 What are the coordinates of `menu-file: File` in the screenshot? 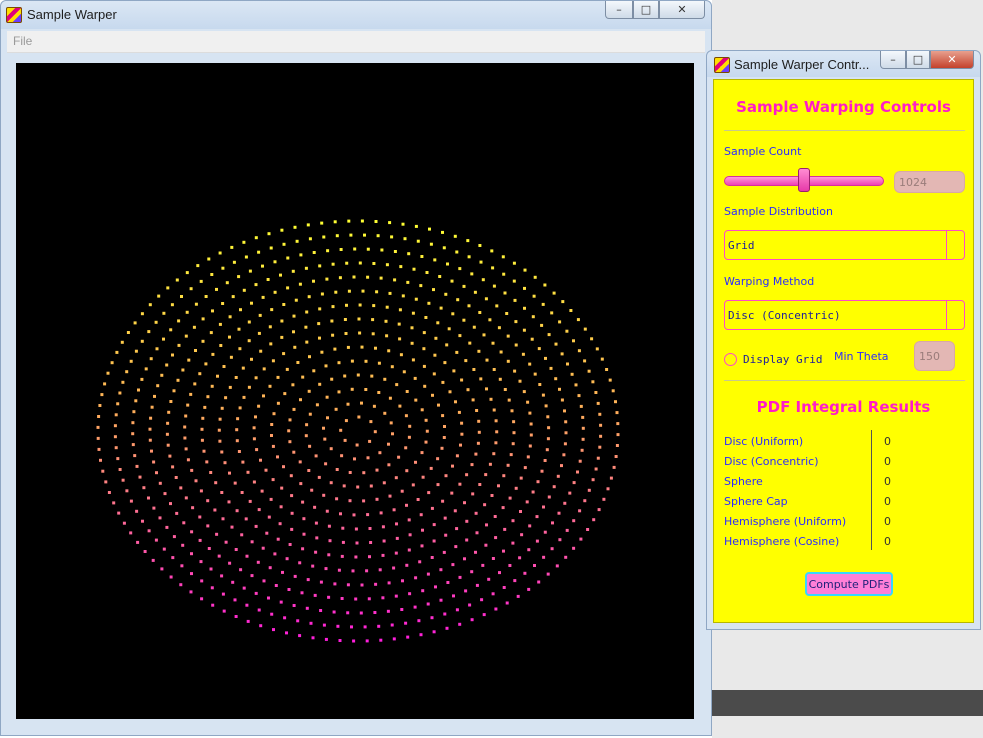 It's located at (22, 41).